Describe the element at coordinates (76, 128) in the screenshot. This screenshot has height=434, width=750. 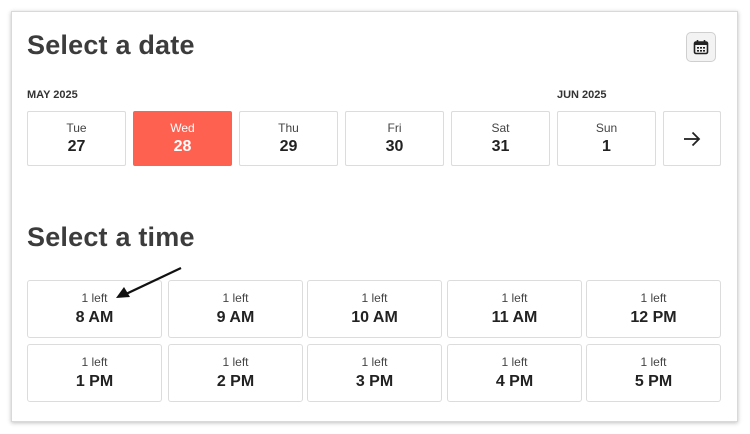
I see `day-of-week: Tue` at that location.